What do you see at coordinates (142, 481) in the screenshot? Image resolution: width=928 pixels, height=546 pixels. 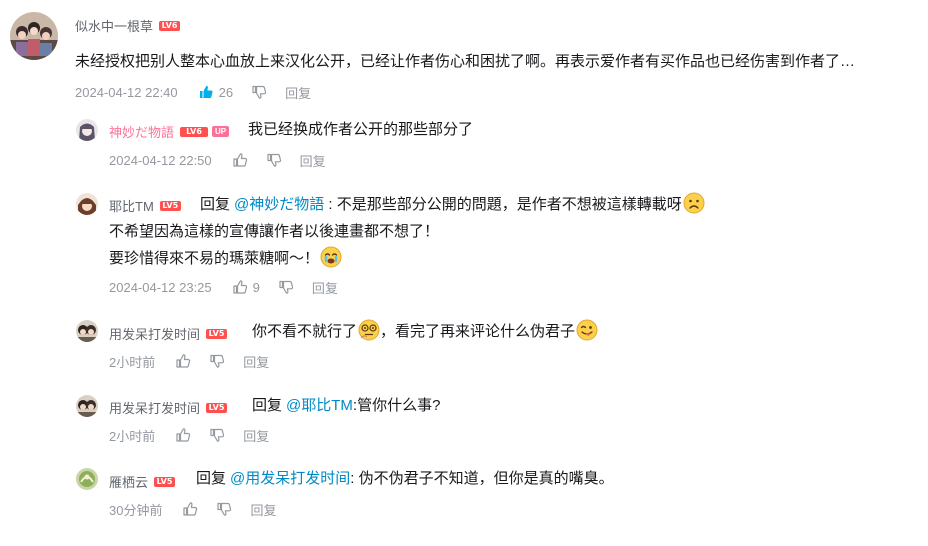 I see `reply-username: 雁栖云 LV5` at bounding box center [142, 481].